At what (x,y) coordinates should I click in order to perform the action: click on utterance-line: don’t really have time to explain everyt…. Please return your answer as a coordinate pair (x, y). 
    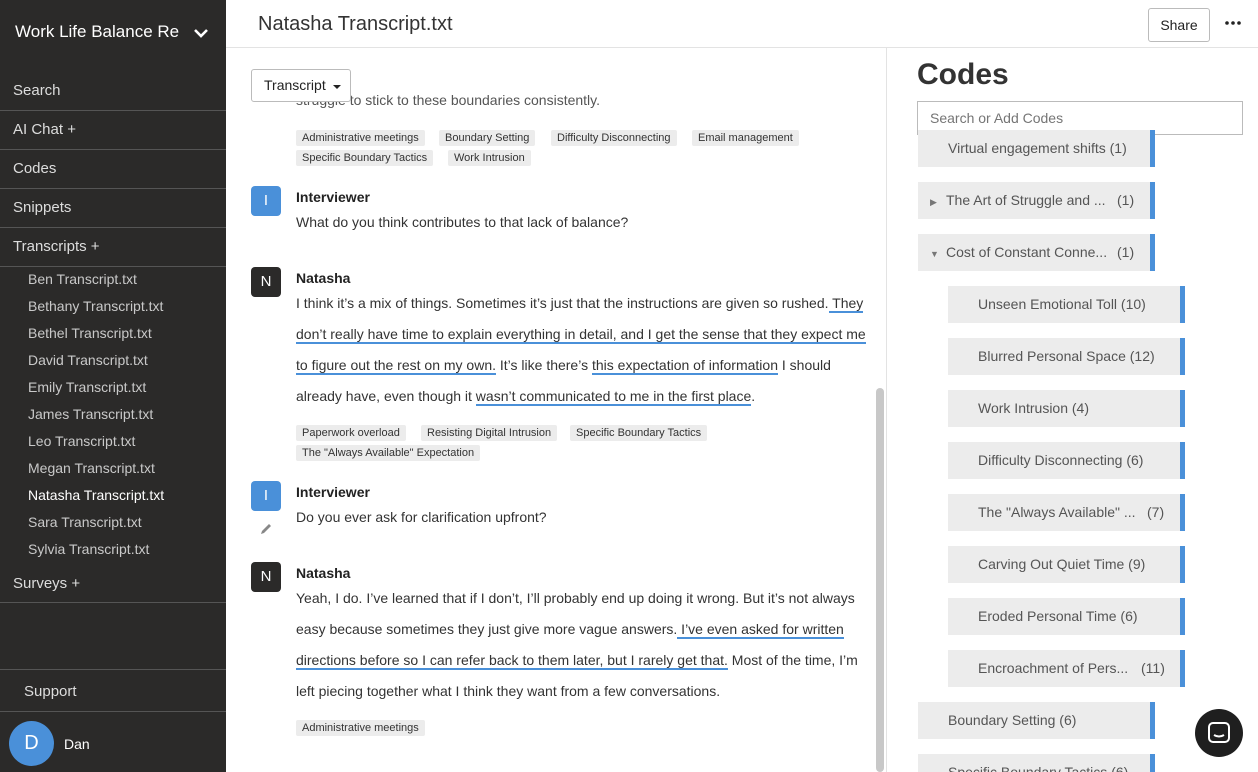
    Looking at the image, I should click on (581, 335).